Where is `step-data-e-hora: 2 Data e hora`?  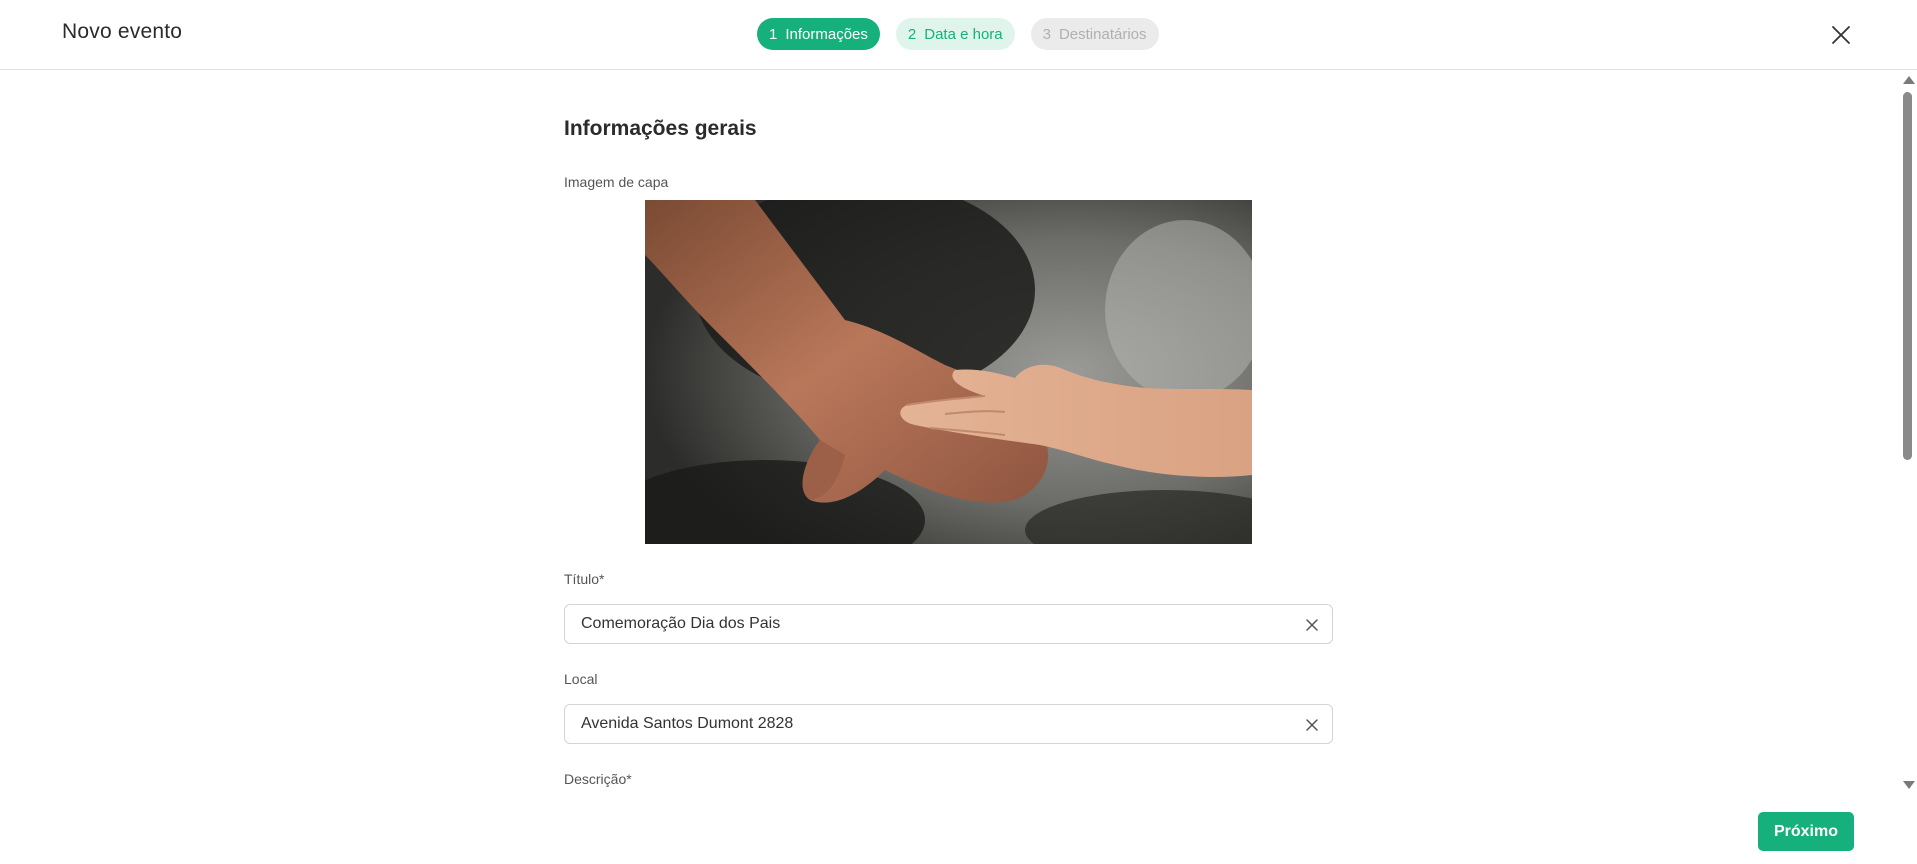
step-data-e-hora: 2 Data e hora is located at coordinates (955, 34).